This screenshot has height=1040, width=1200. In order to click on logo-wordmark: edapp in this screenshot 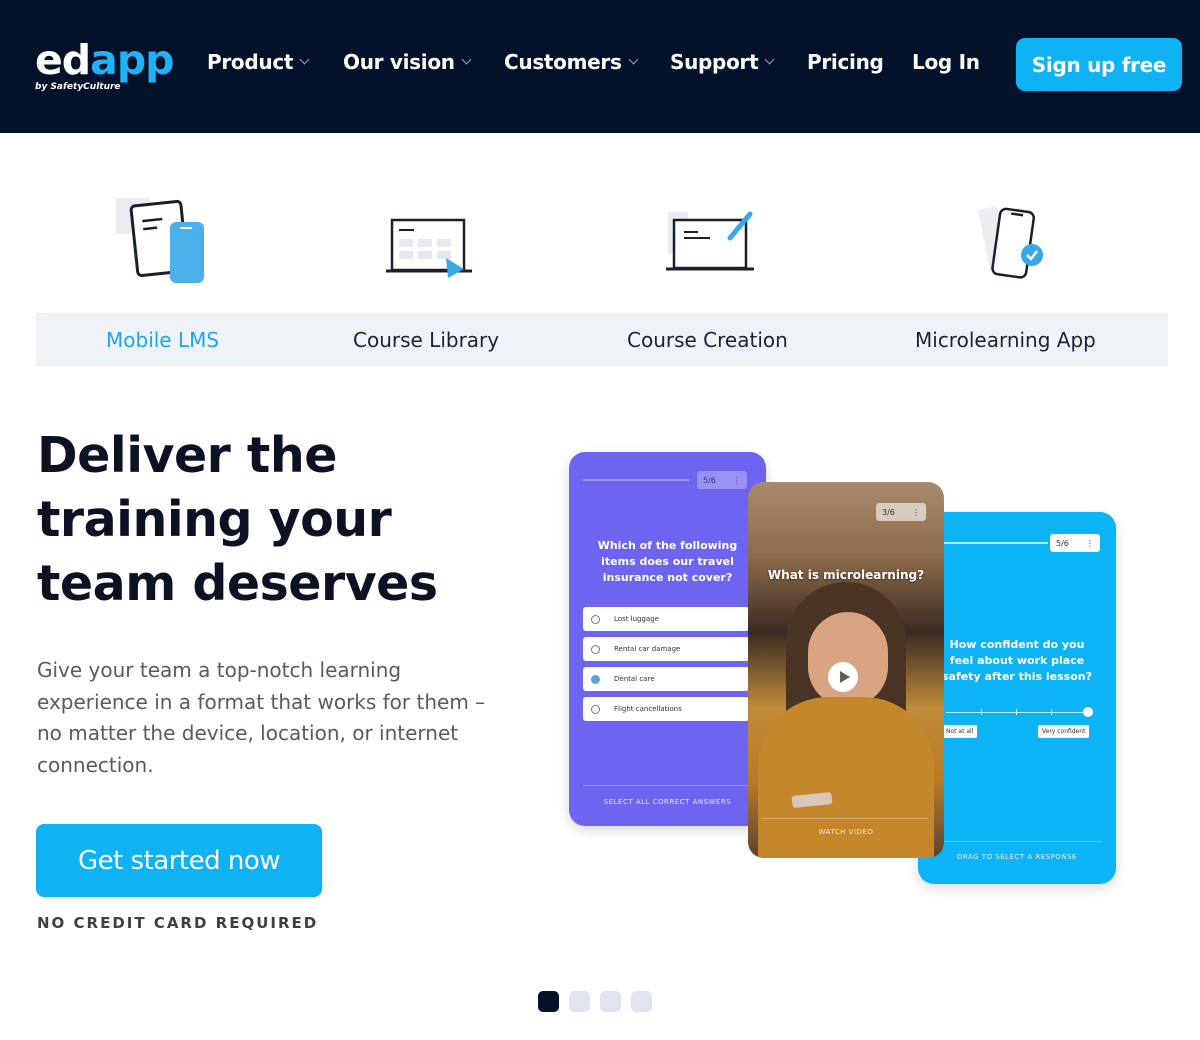, I will do `click(105, 60)`.